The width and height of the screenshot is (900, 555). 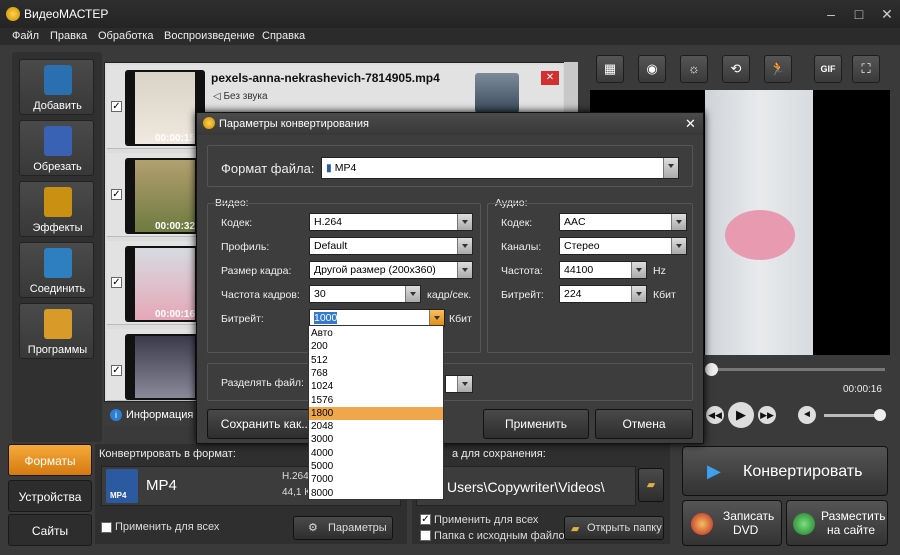 What do you see at coordinates (237, 223) in the screenshot?
I see `video-codec-label: Кодек:` at bounding box center [237, 223].